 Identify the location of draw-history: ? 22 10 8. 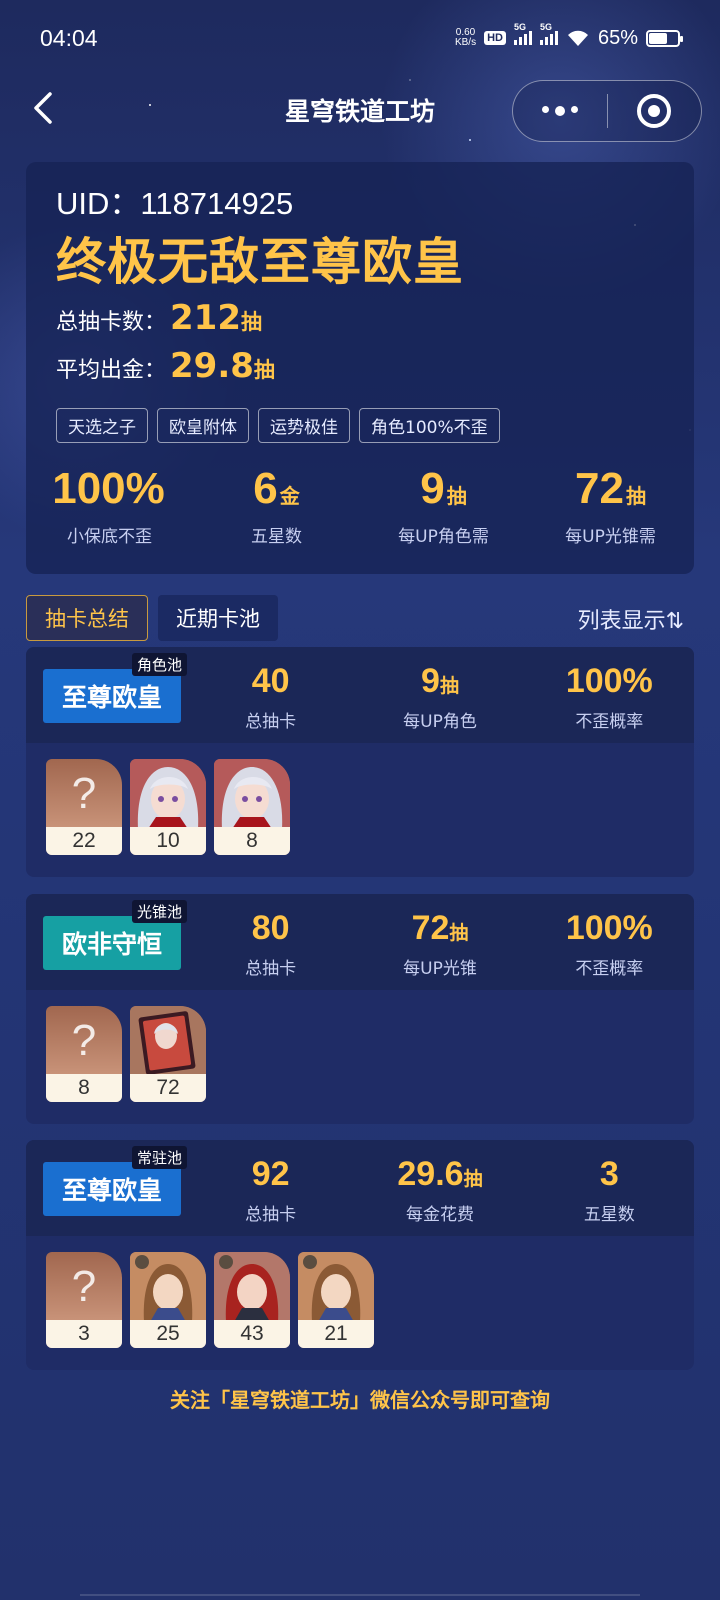
(360, 799).